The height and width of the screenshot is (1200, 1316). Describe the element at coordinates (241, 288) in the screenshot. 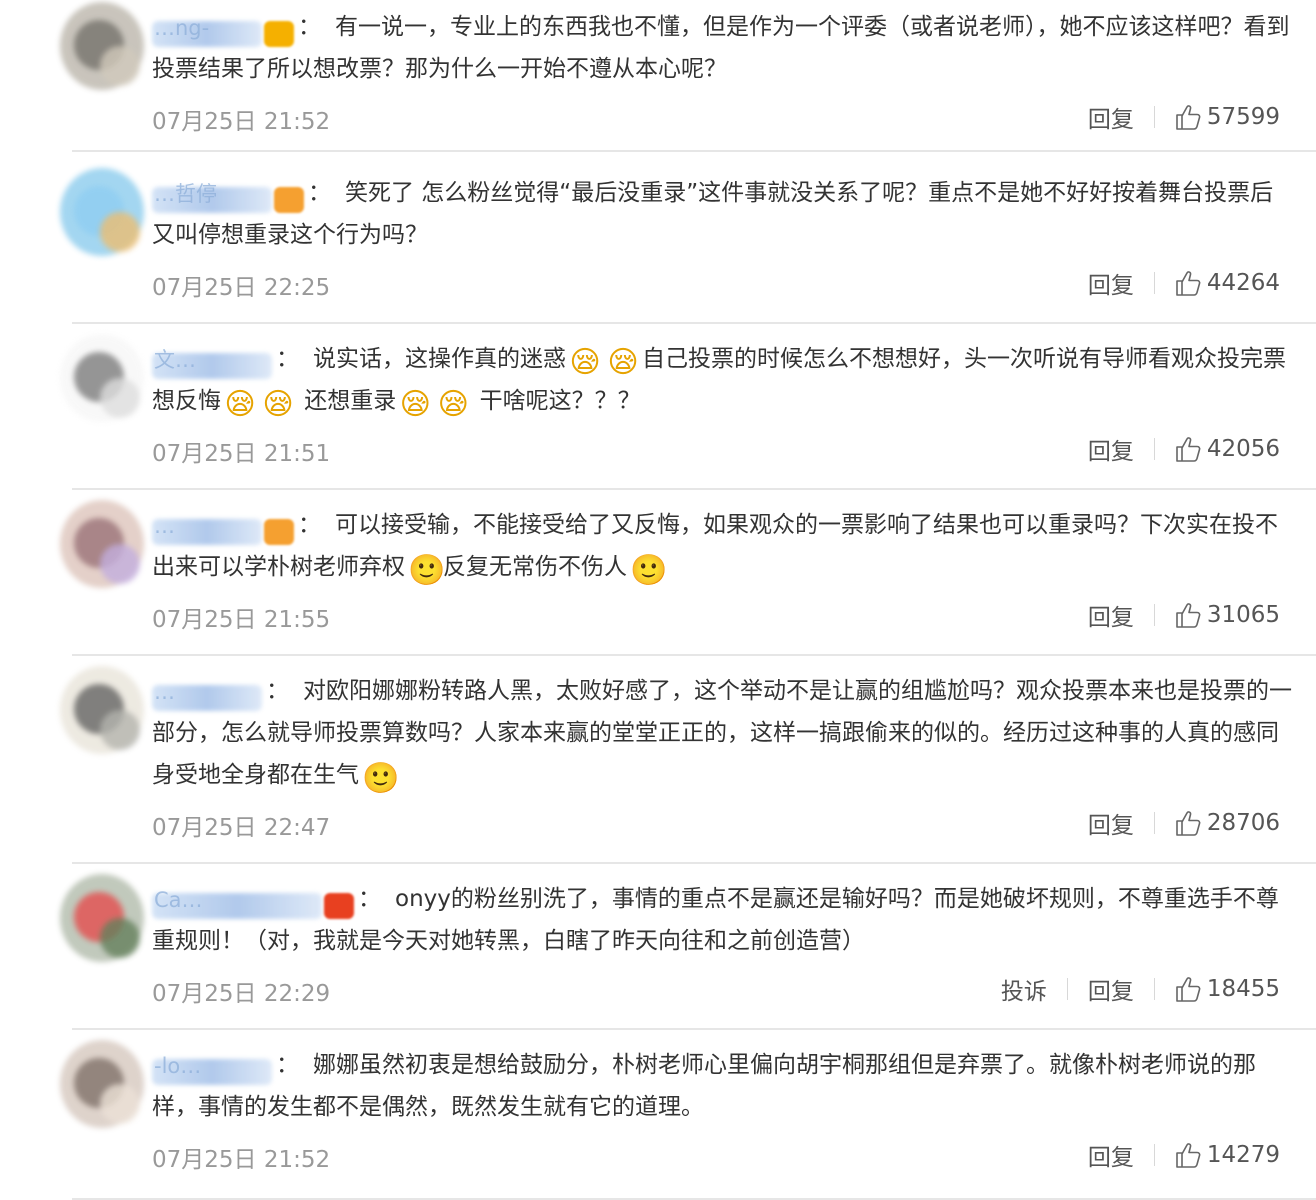

I see `comment-timestamp: 07月25日 22:25` at that location.